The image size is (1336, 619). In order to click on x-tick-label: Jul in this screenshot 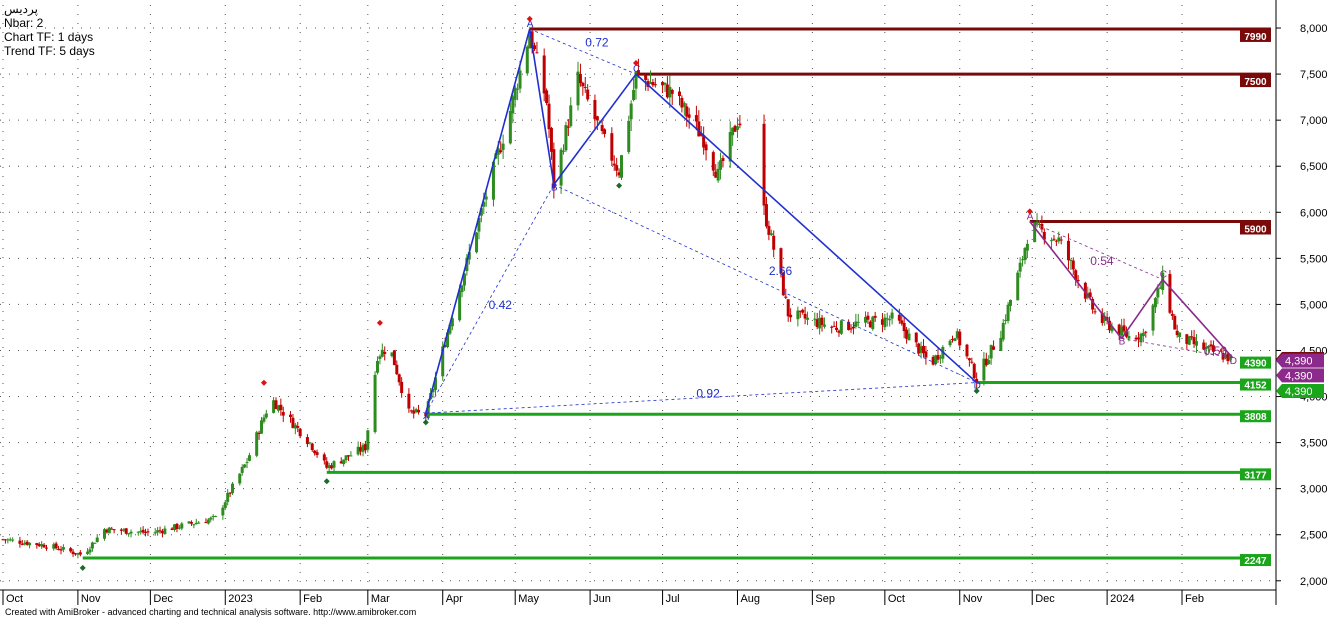, I will do `click(673, 599)`.